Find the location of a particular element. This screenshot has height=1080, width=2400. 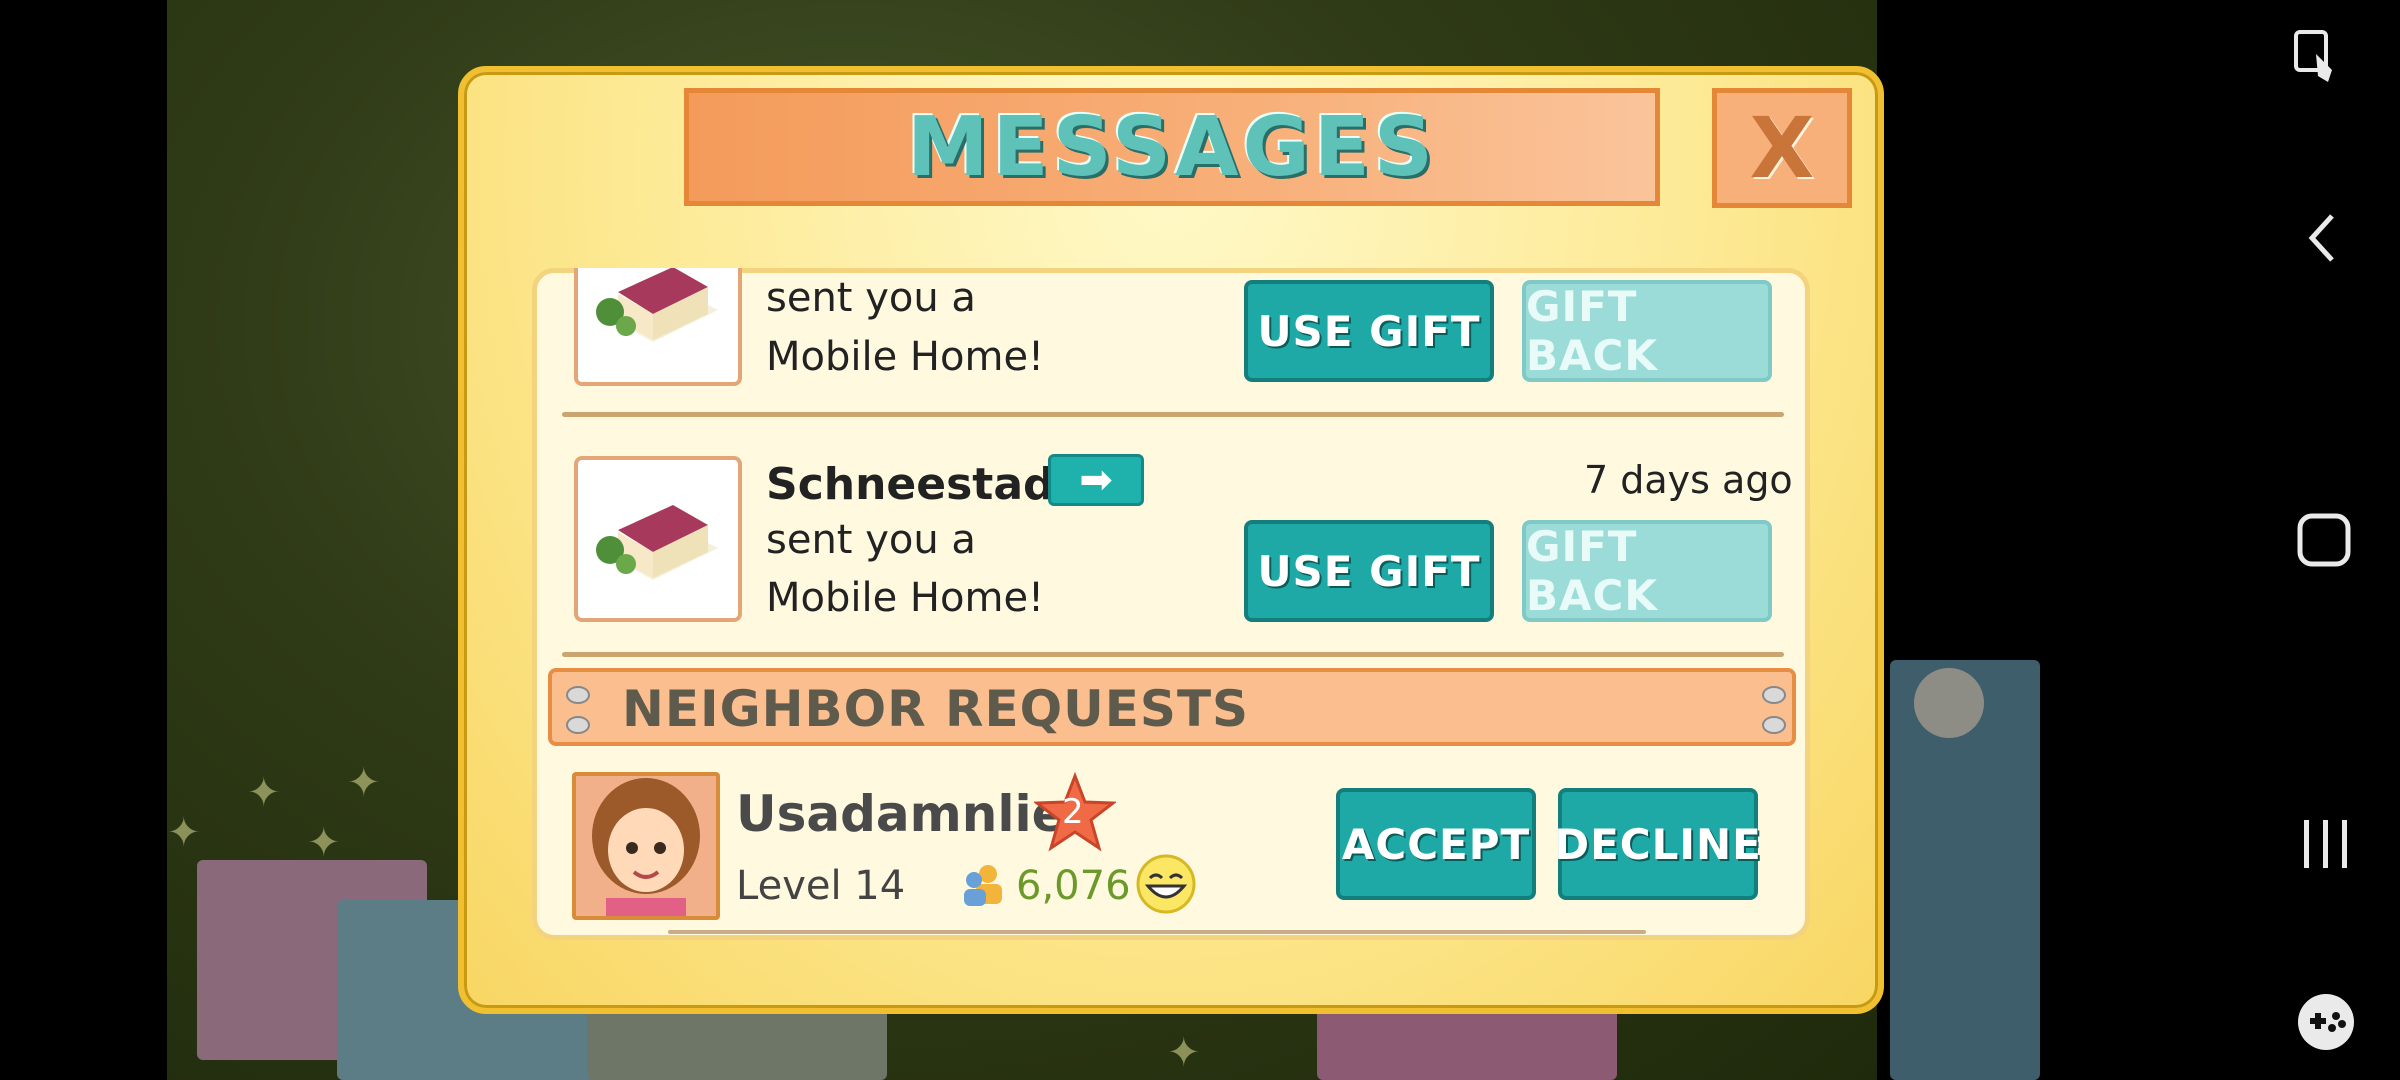

arrow-right-icon: ➡ is located at coordinates (1096, 480).